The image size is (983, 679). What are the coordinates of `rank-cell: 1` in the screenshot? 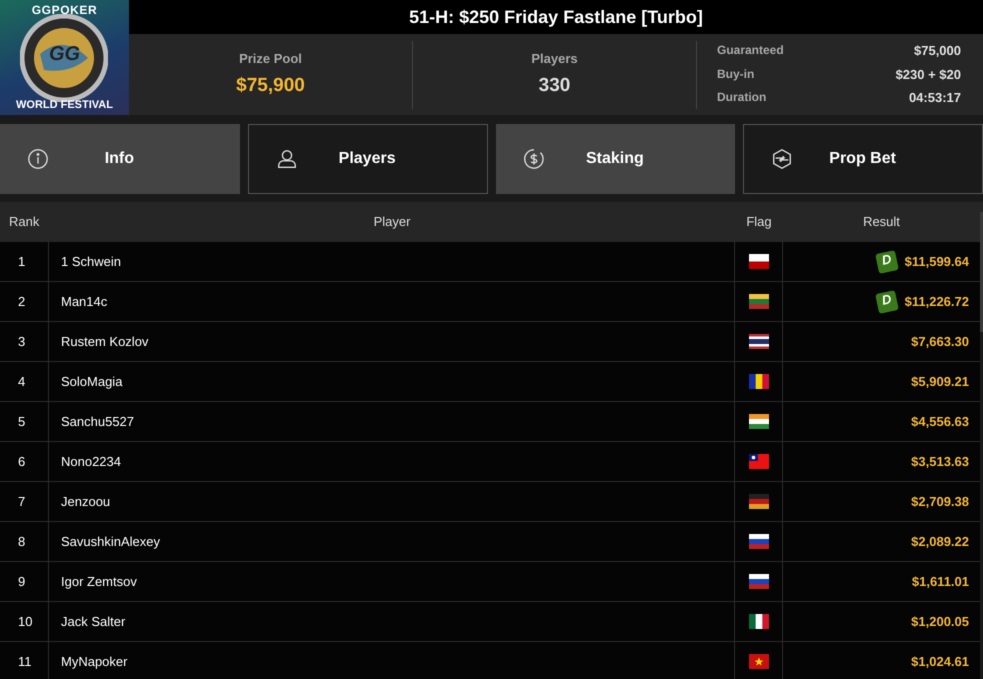 It's located at (24, 261).